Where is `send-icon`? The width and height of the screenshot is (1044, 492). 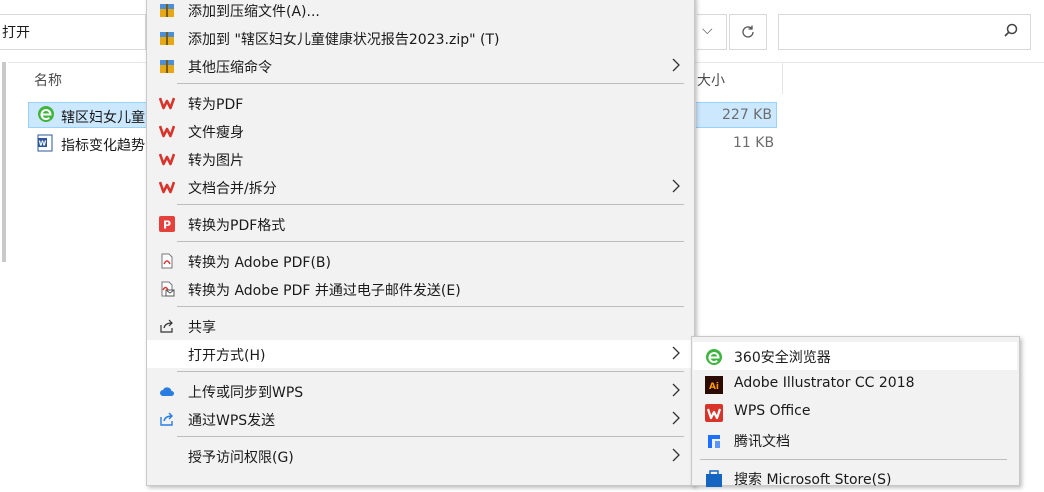 send-icon is located at coordinates (166, 419).